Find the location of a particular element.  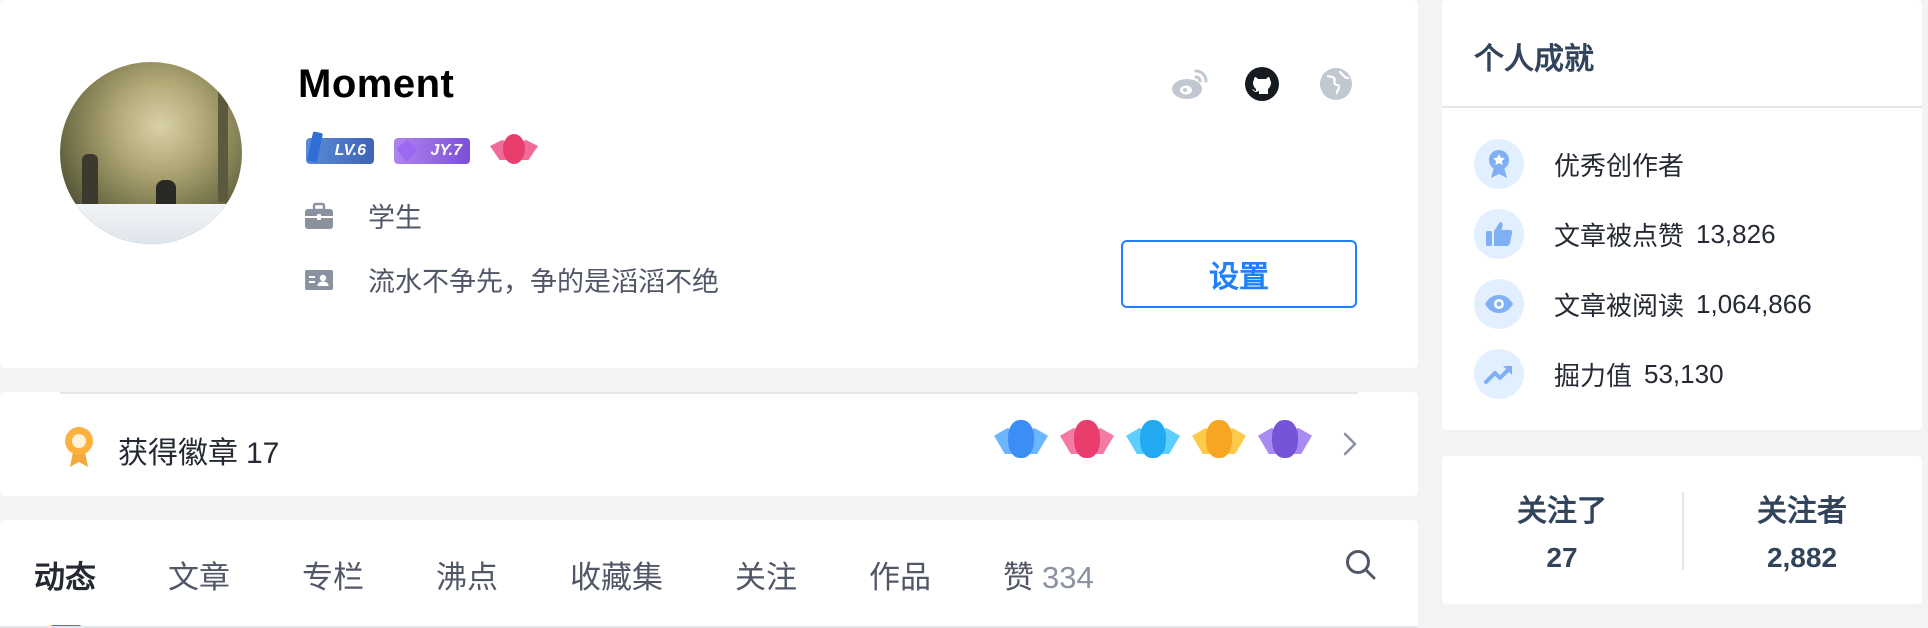

eye-icon is located at coordinates (1499, 304).